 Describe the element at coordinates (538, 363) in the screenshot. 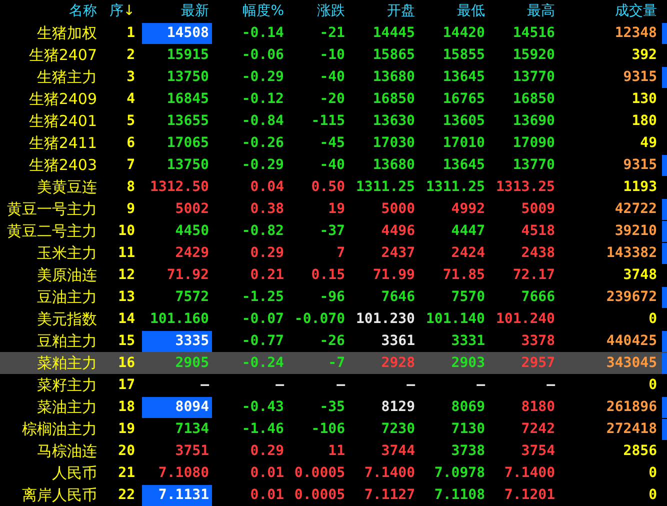

I see `table-cell: 2957` at that location.